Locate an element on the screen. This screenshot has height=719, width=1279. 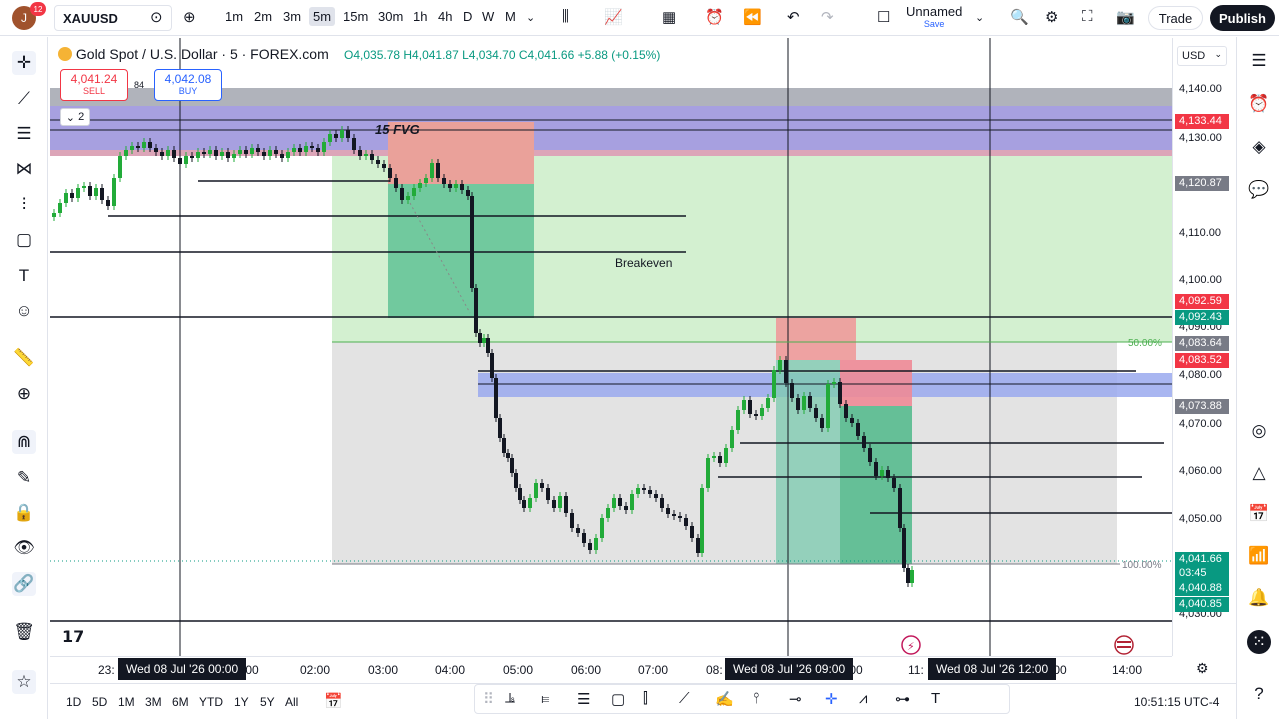
interval-m: M is located at coordinates (510, 16).